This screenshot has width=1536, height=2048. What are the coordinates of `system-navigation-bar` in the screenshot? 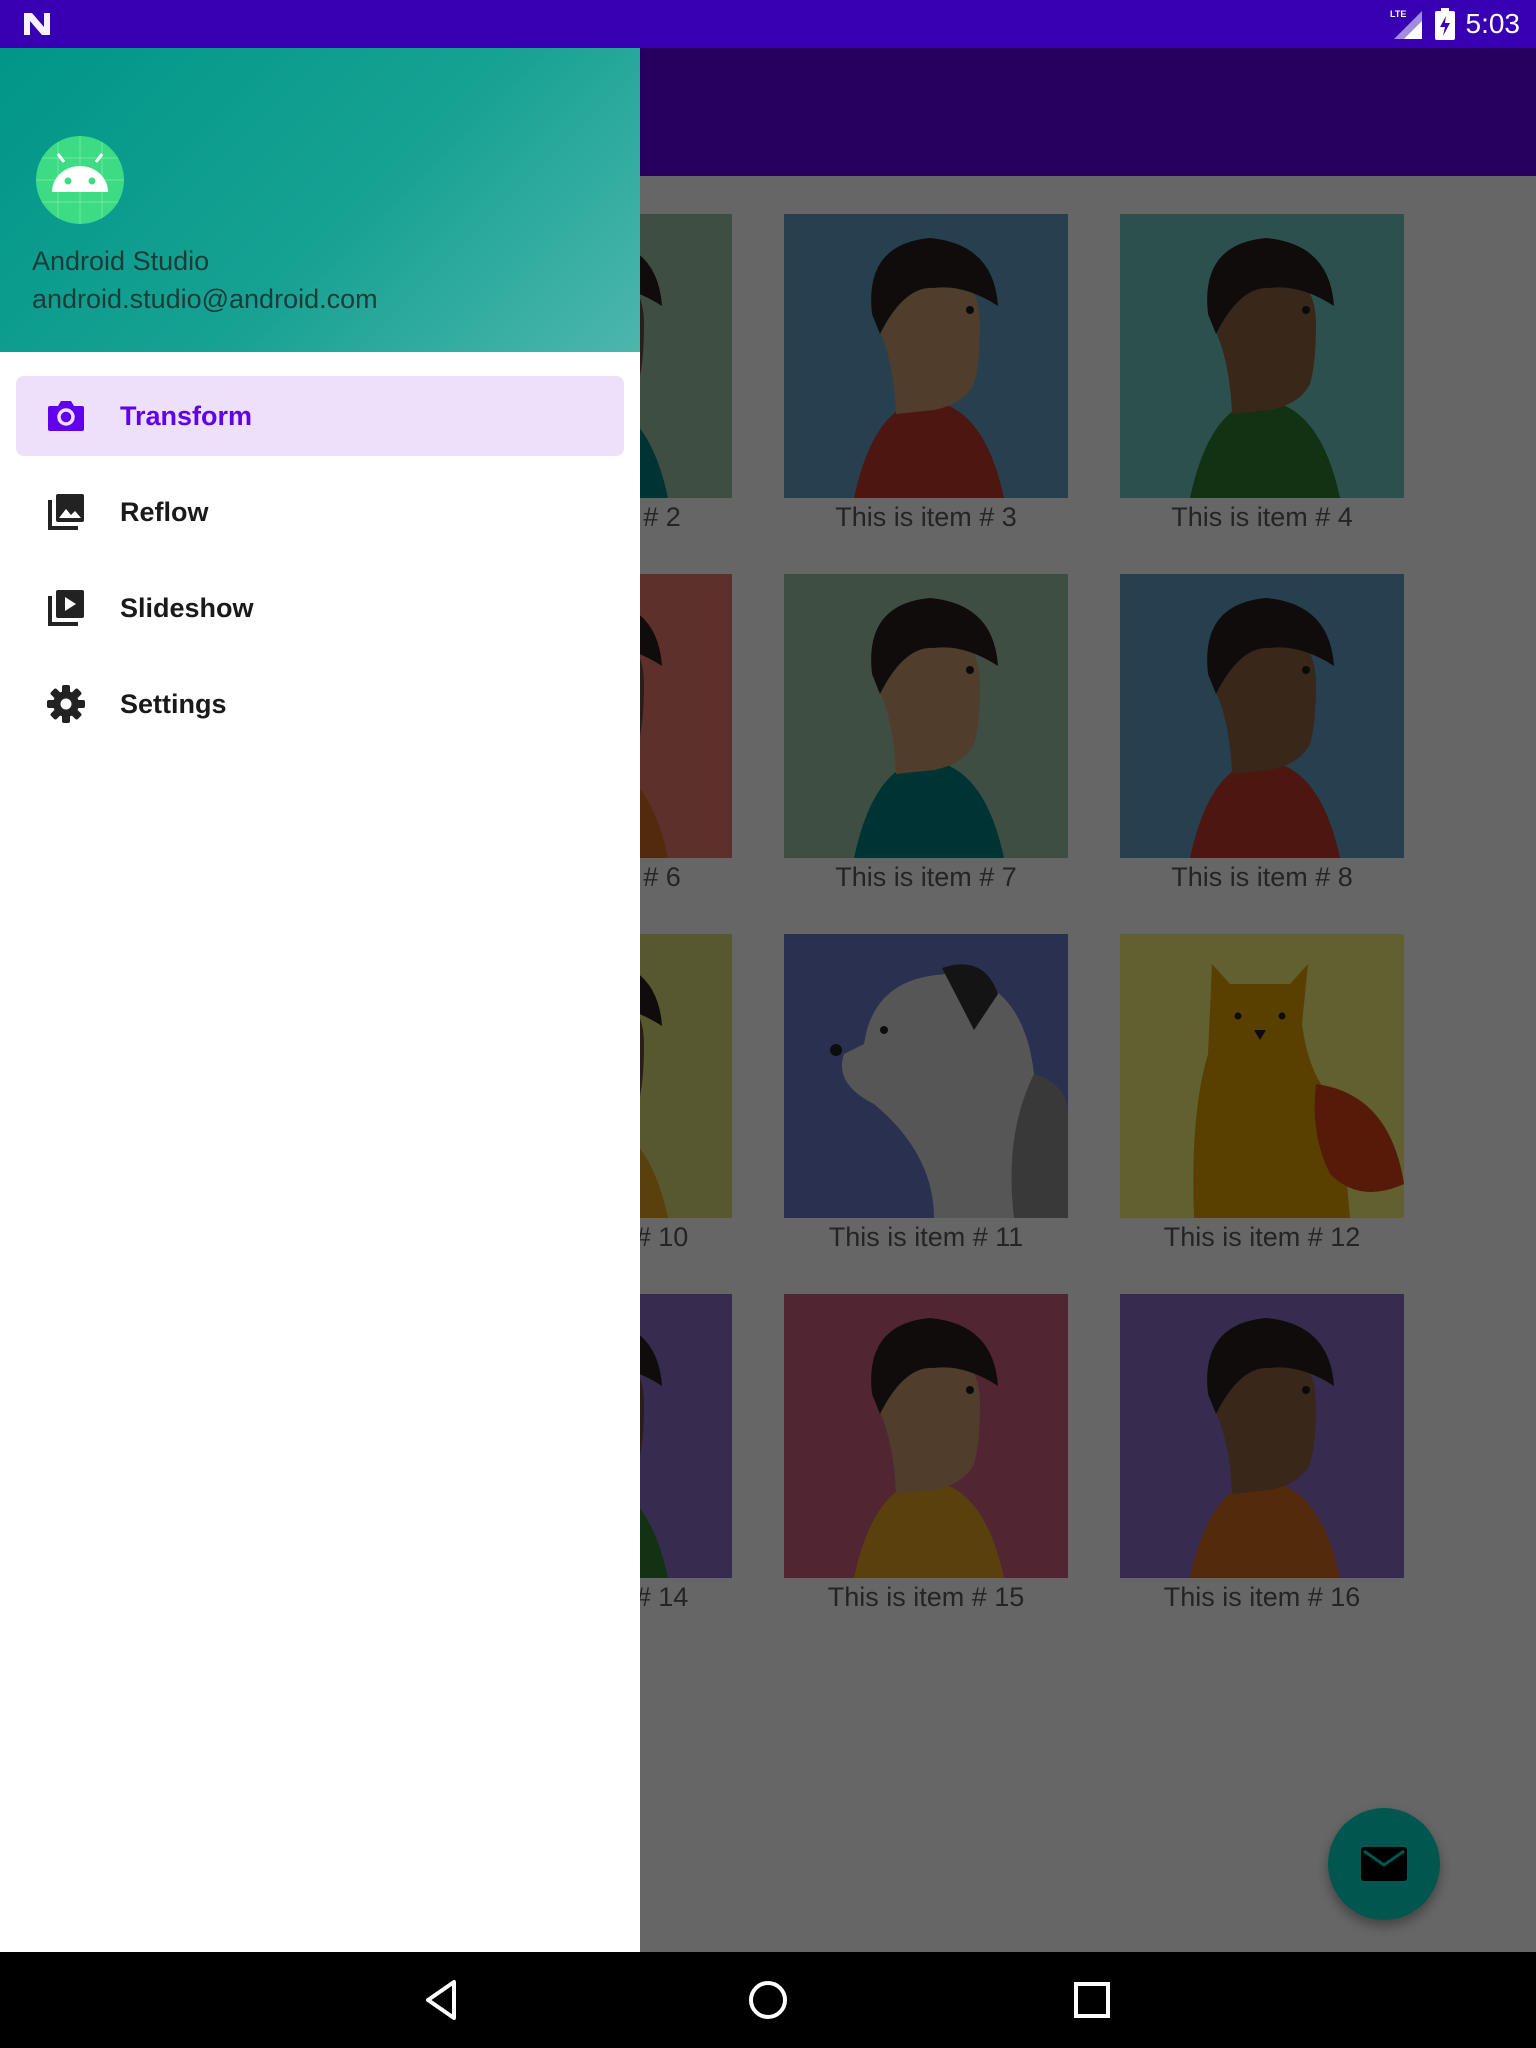 It's located at (768, 2000).